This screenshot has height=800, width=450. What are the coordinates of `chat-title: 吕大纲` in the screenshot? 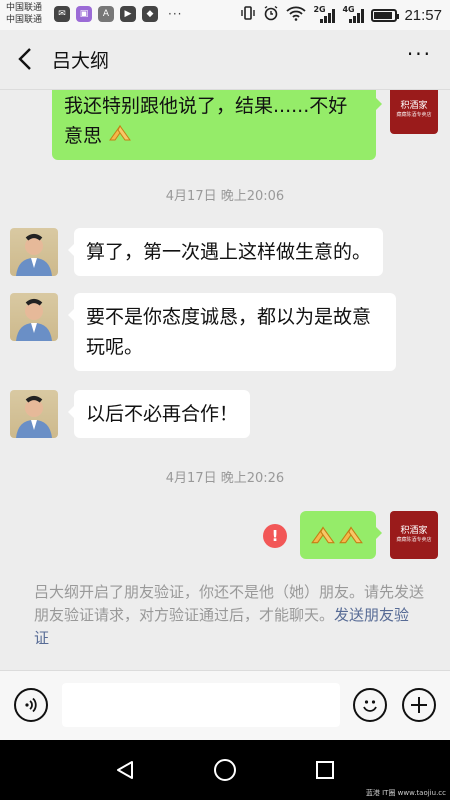 It's located at (81, 61).